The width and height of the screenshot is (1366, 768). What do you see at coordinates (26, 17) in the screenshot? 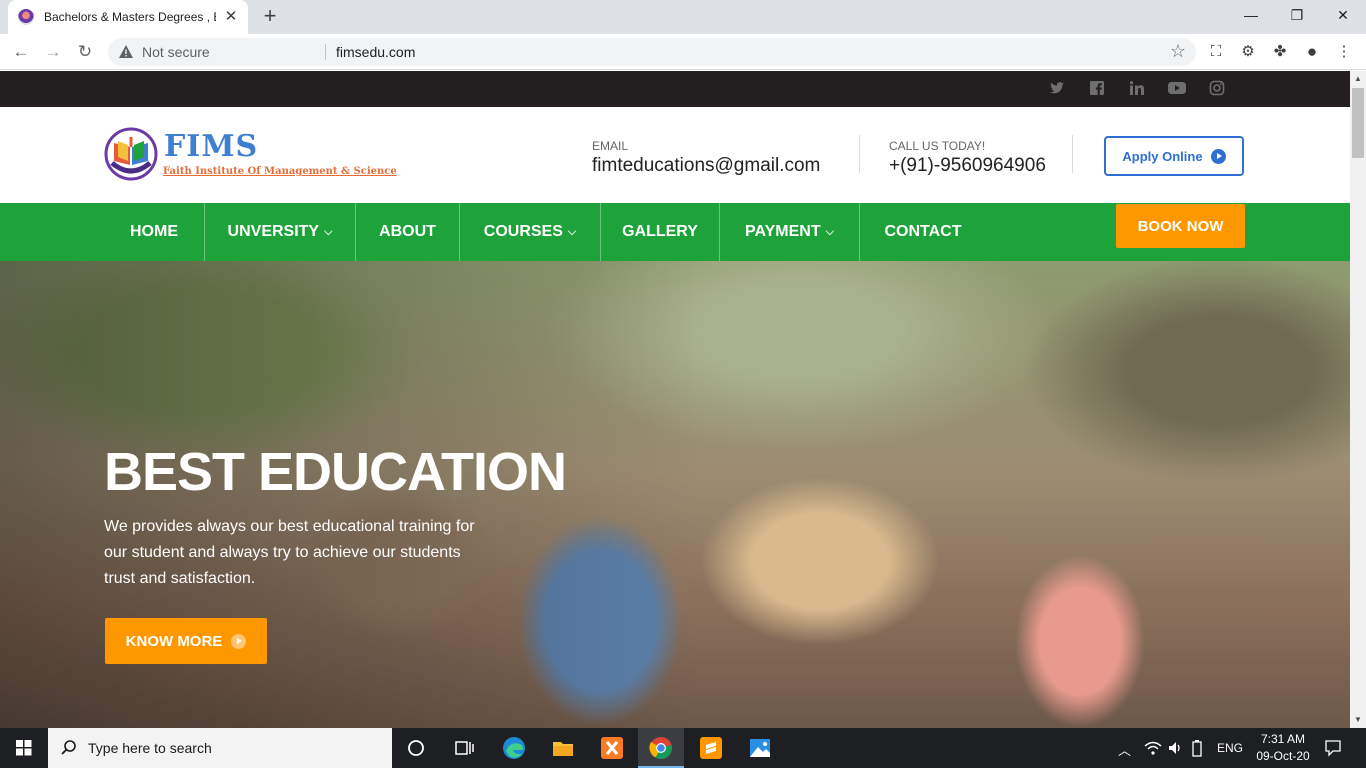
I see `site-favicon-icon` at bounding box center [26, 17].